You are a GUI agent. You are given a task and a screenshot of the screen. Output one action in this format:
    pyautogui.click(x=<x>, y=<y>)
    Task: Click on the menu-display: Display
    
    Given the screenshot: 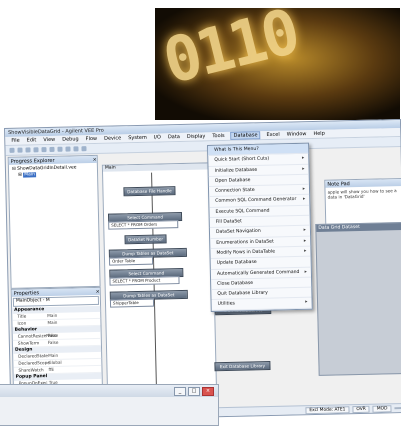 What is the action you would take?
    pyautogui.click(x=196, y=136)
    